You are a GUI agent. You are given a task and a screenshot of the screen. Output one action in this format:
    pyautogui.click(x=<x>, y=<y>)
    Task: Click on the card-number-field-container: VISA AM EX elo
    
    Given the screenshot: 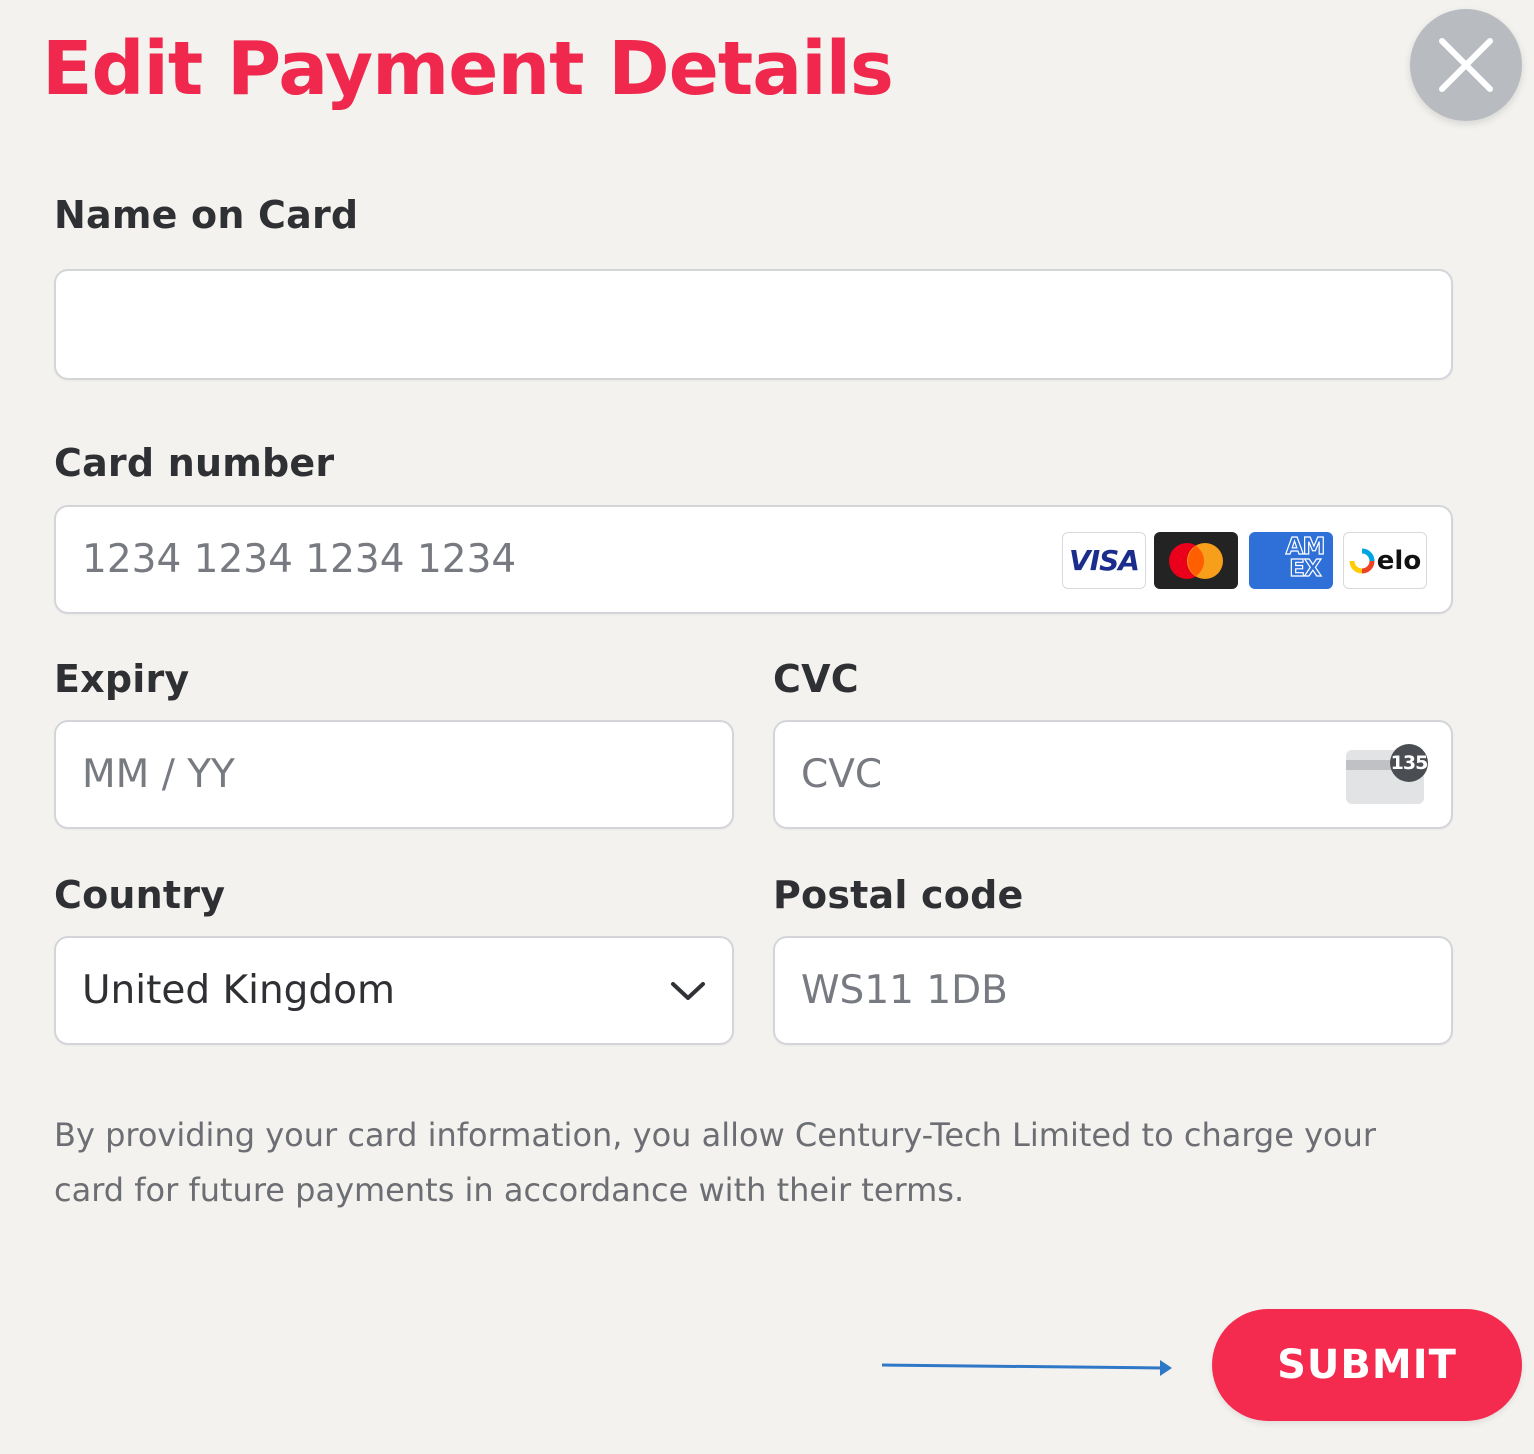 What is the action you would take?
    pyautogui.click(x=753, y=559)
    